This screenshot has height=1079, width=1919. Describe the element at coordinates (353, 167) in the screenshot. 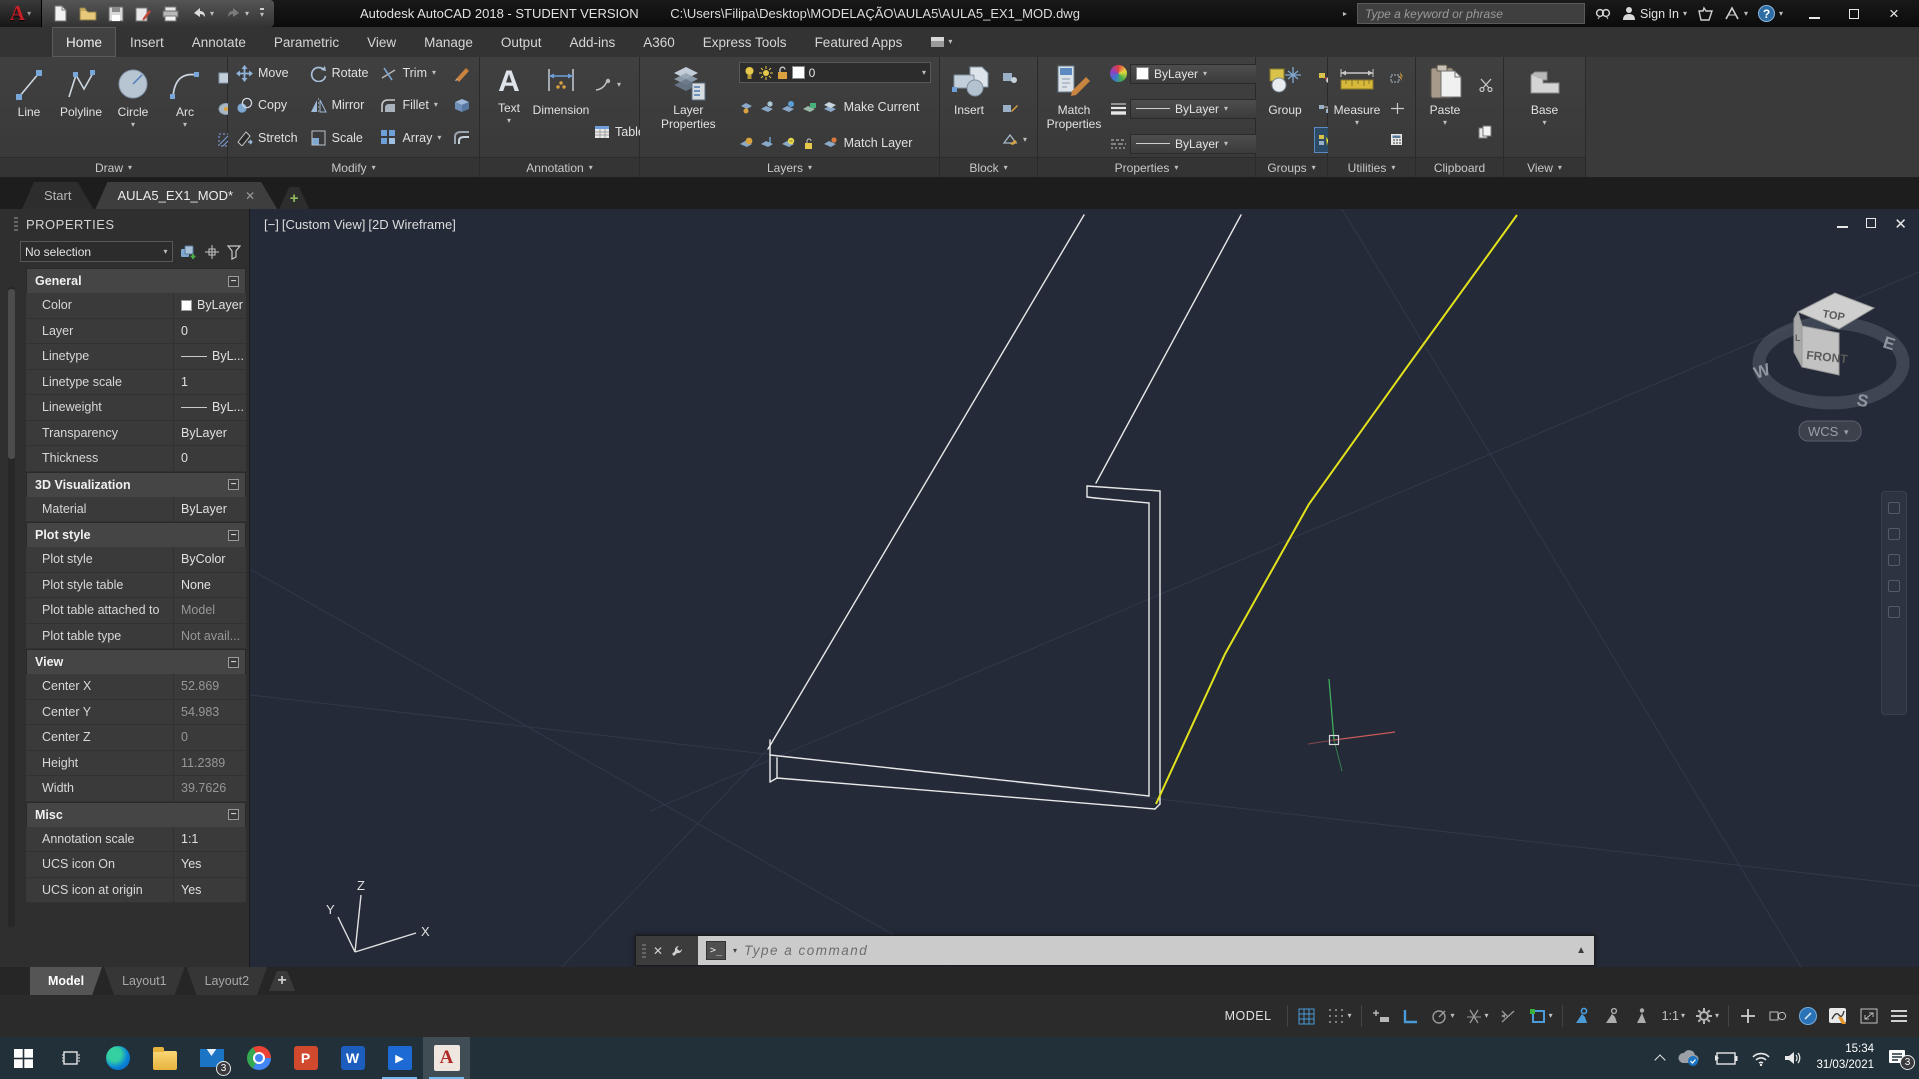

I see `modify-panel-label: Modify ▾` at that location.